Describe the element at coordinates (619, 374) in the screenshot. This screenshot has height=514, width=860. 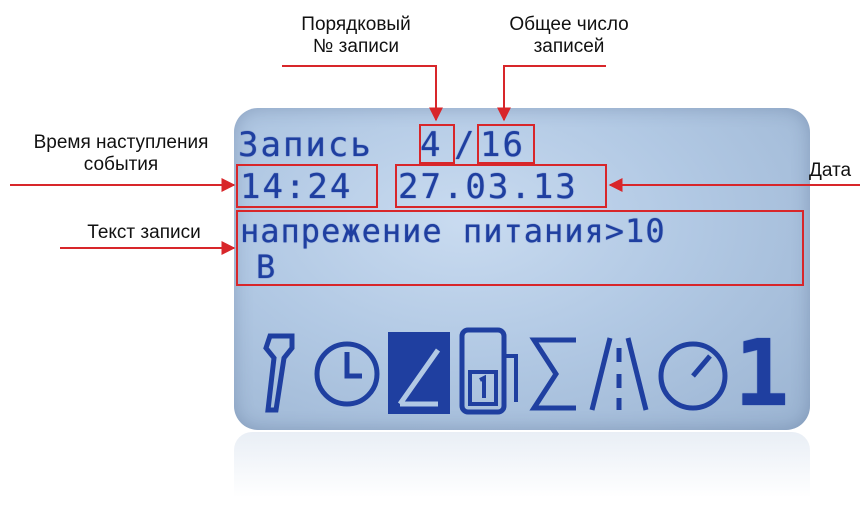
I see `road-icon` at that location.